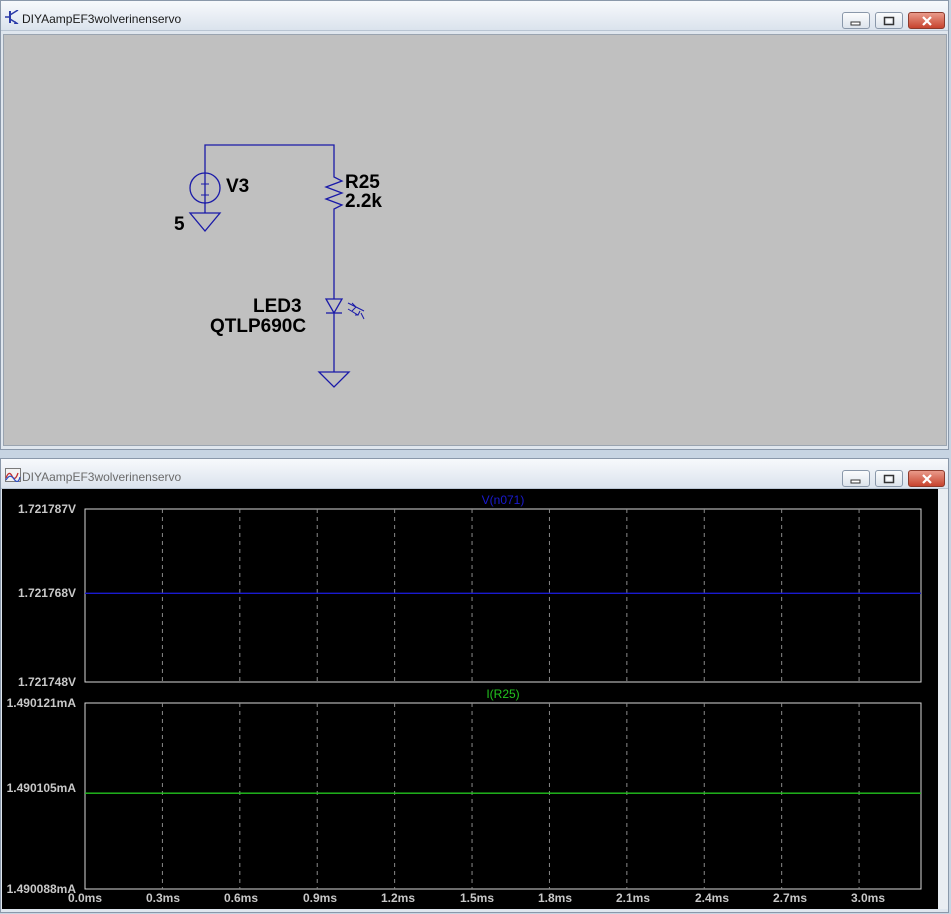 This screenshot has height=914, width=951. Describe the element at coordinates (712, 898) in the screenshot. I see `x-tick-label: 2.4ms` at that location.